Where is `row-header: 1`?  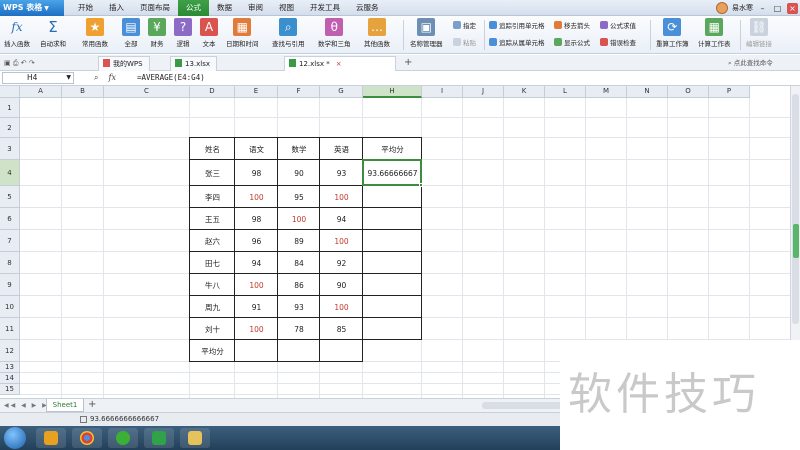
row-header: 1 is located at coordinates (10, 108).